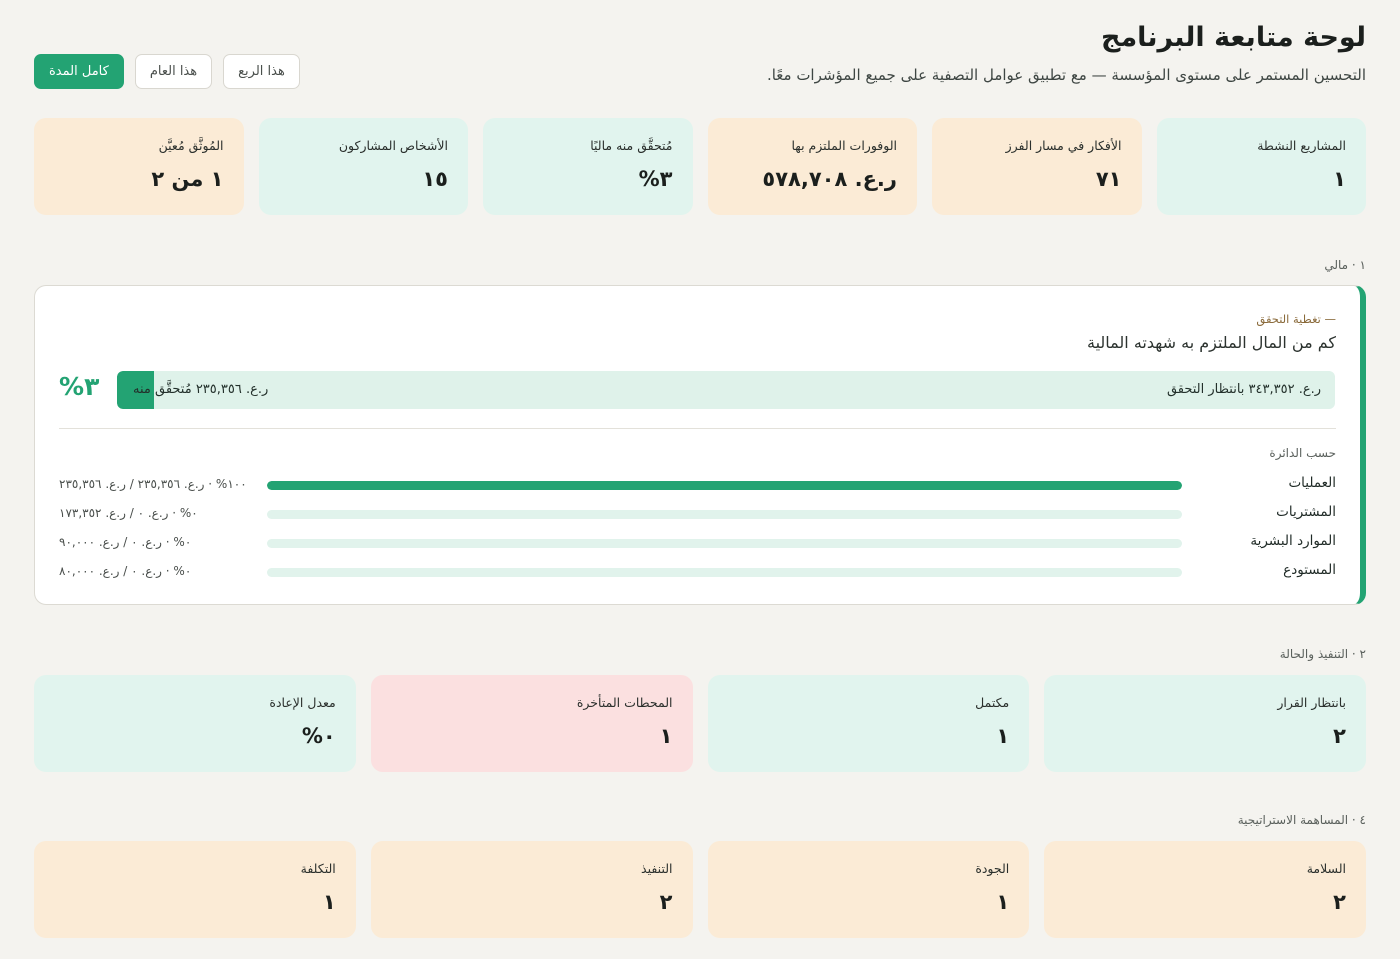 The height and width of the screenshot is (959, 1400). I want to click on kpi-card-rework-rate: معدل الإعادة ٠%, so click(195, 723).